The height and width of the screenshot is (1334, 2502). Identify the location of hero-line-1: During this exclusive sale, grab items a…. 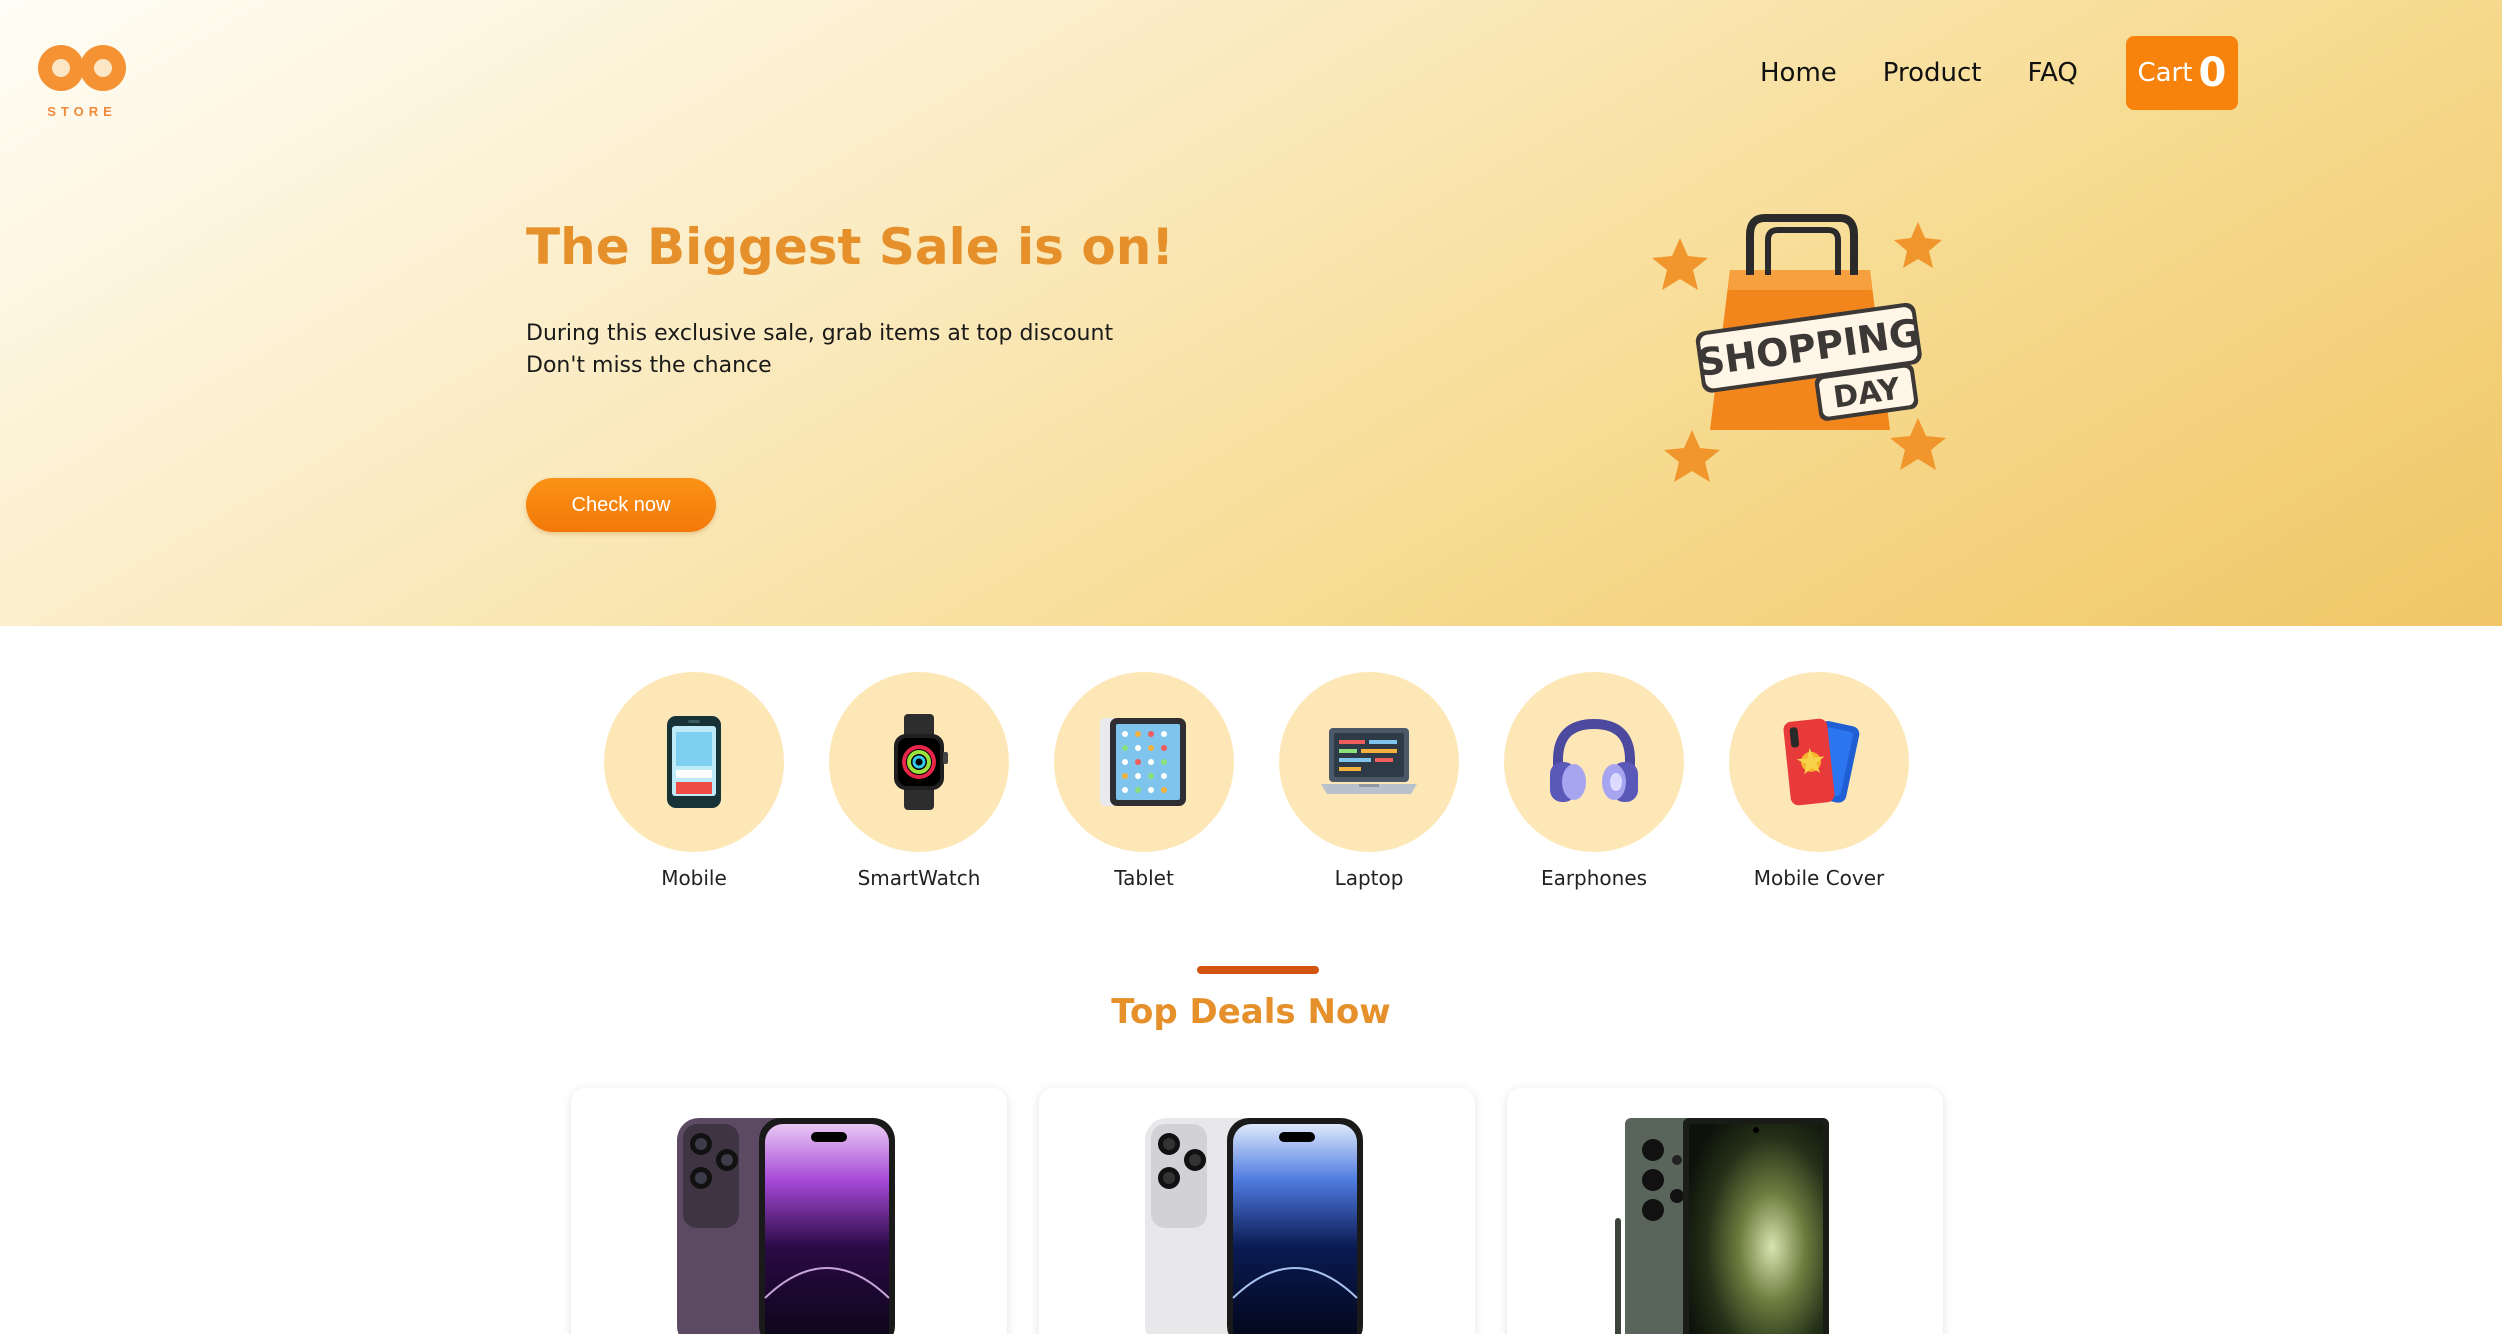
(820, 333).